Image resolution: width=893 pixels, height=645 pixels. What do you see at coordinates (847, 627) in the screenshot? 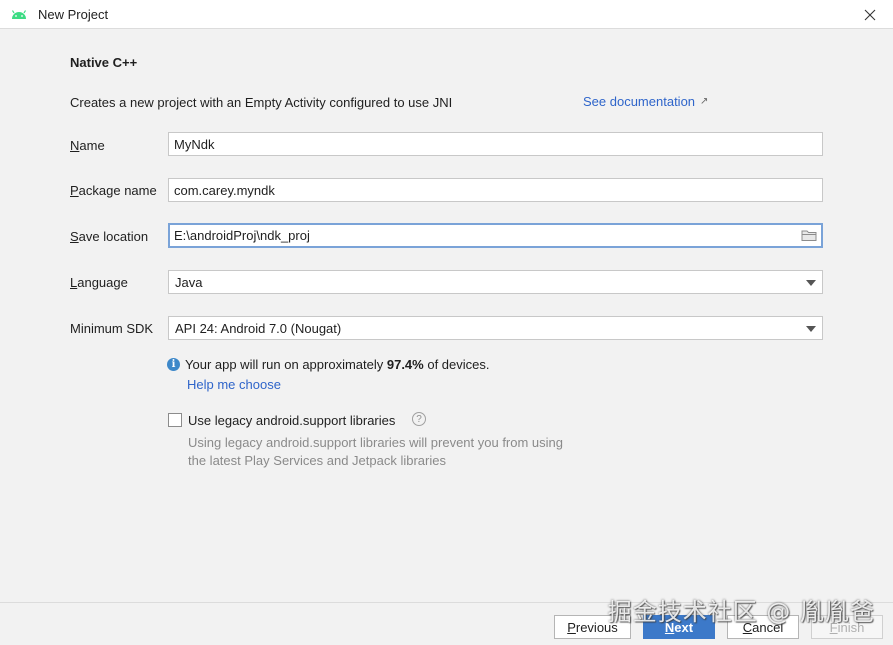
I see `finish-button: Finish` at bounding box center [847, 627].